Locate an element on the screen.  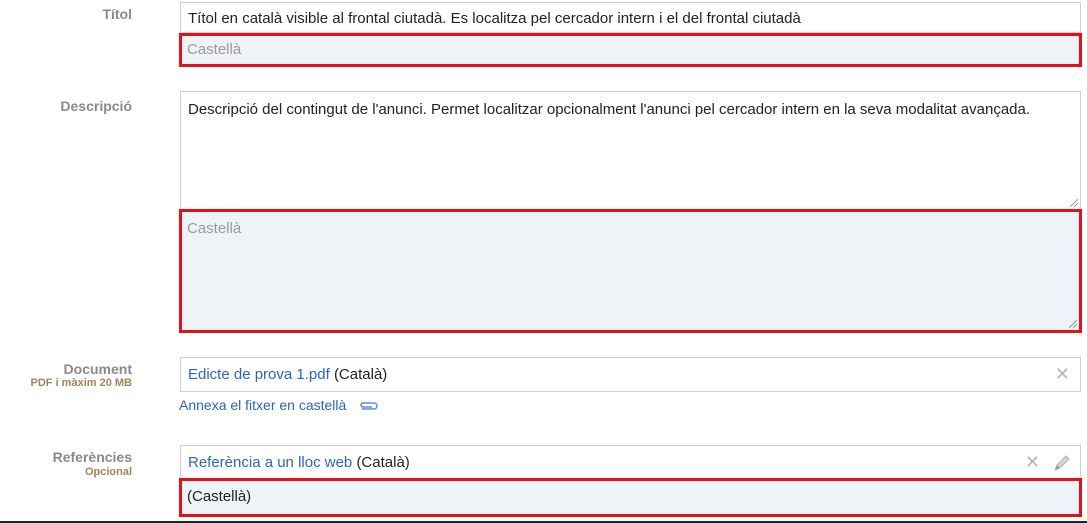
document-file-lang: (Català) is located at coordinates (360, 374).